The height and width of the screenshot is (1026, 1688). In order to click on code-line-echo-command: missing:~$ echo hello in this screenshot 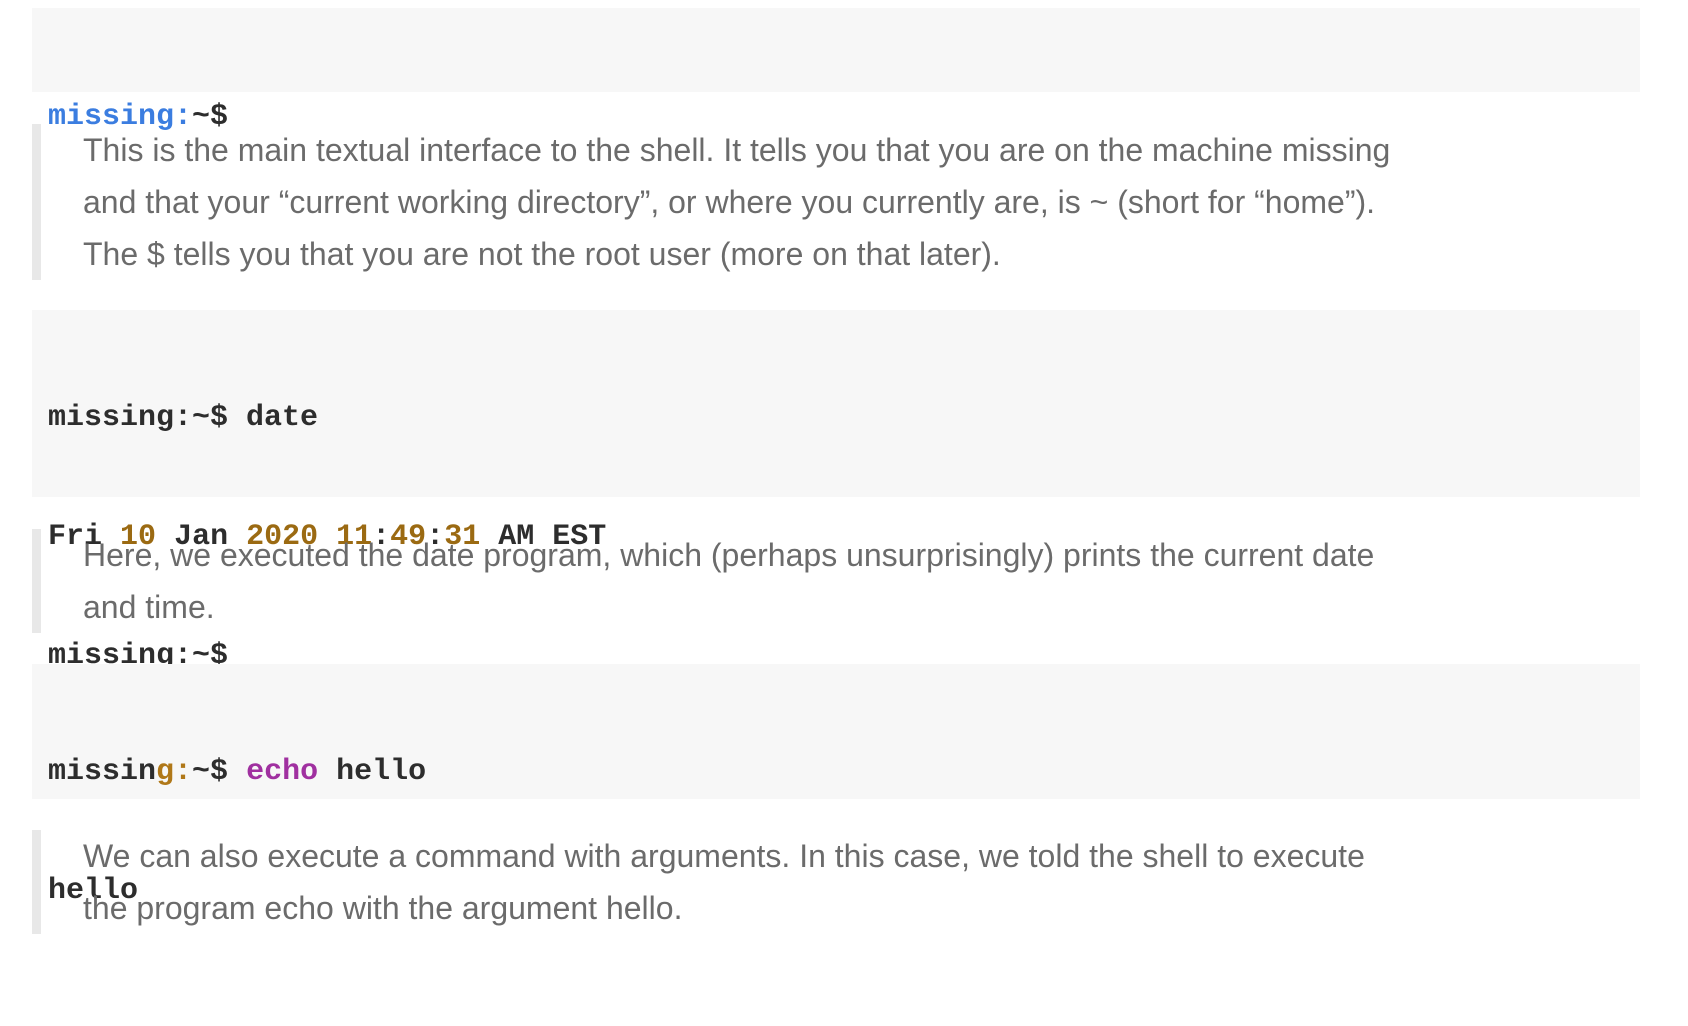, I will do `click(836, 772)`.